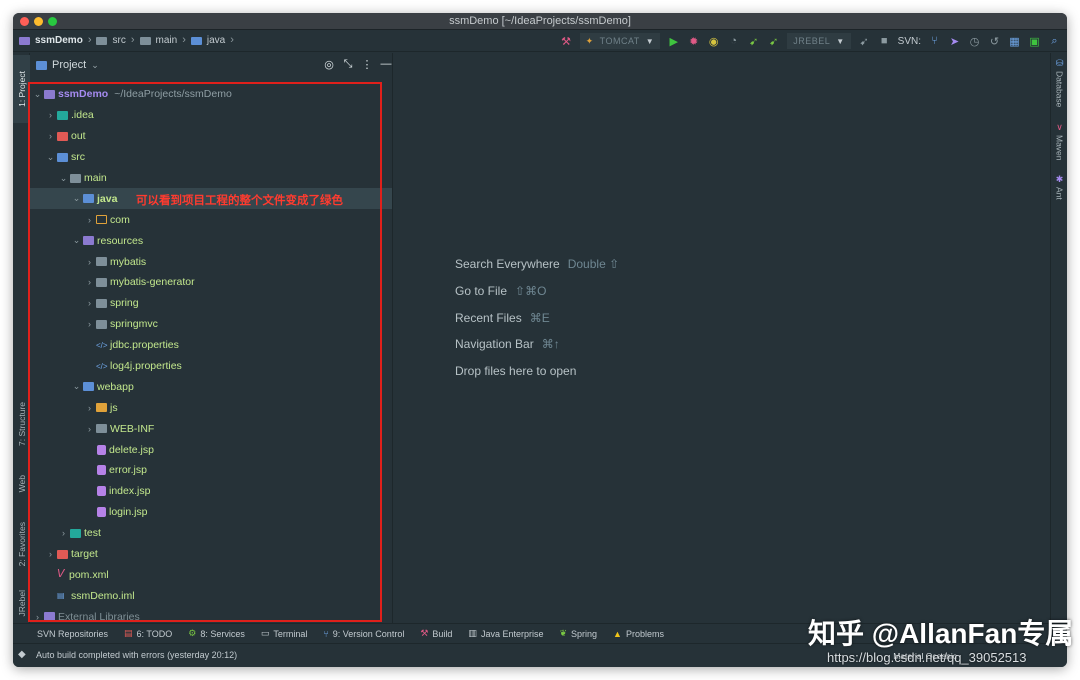 Image resolution: width=1080 pixels, height=680 pixels. Describe the element at coordinates (673, 41) in the screenshot. I see `run-icon: ▶` at that location.